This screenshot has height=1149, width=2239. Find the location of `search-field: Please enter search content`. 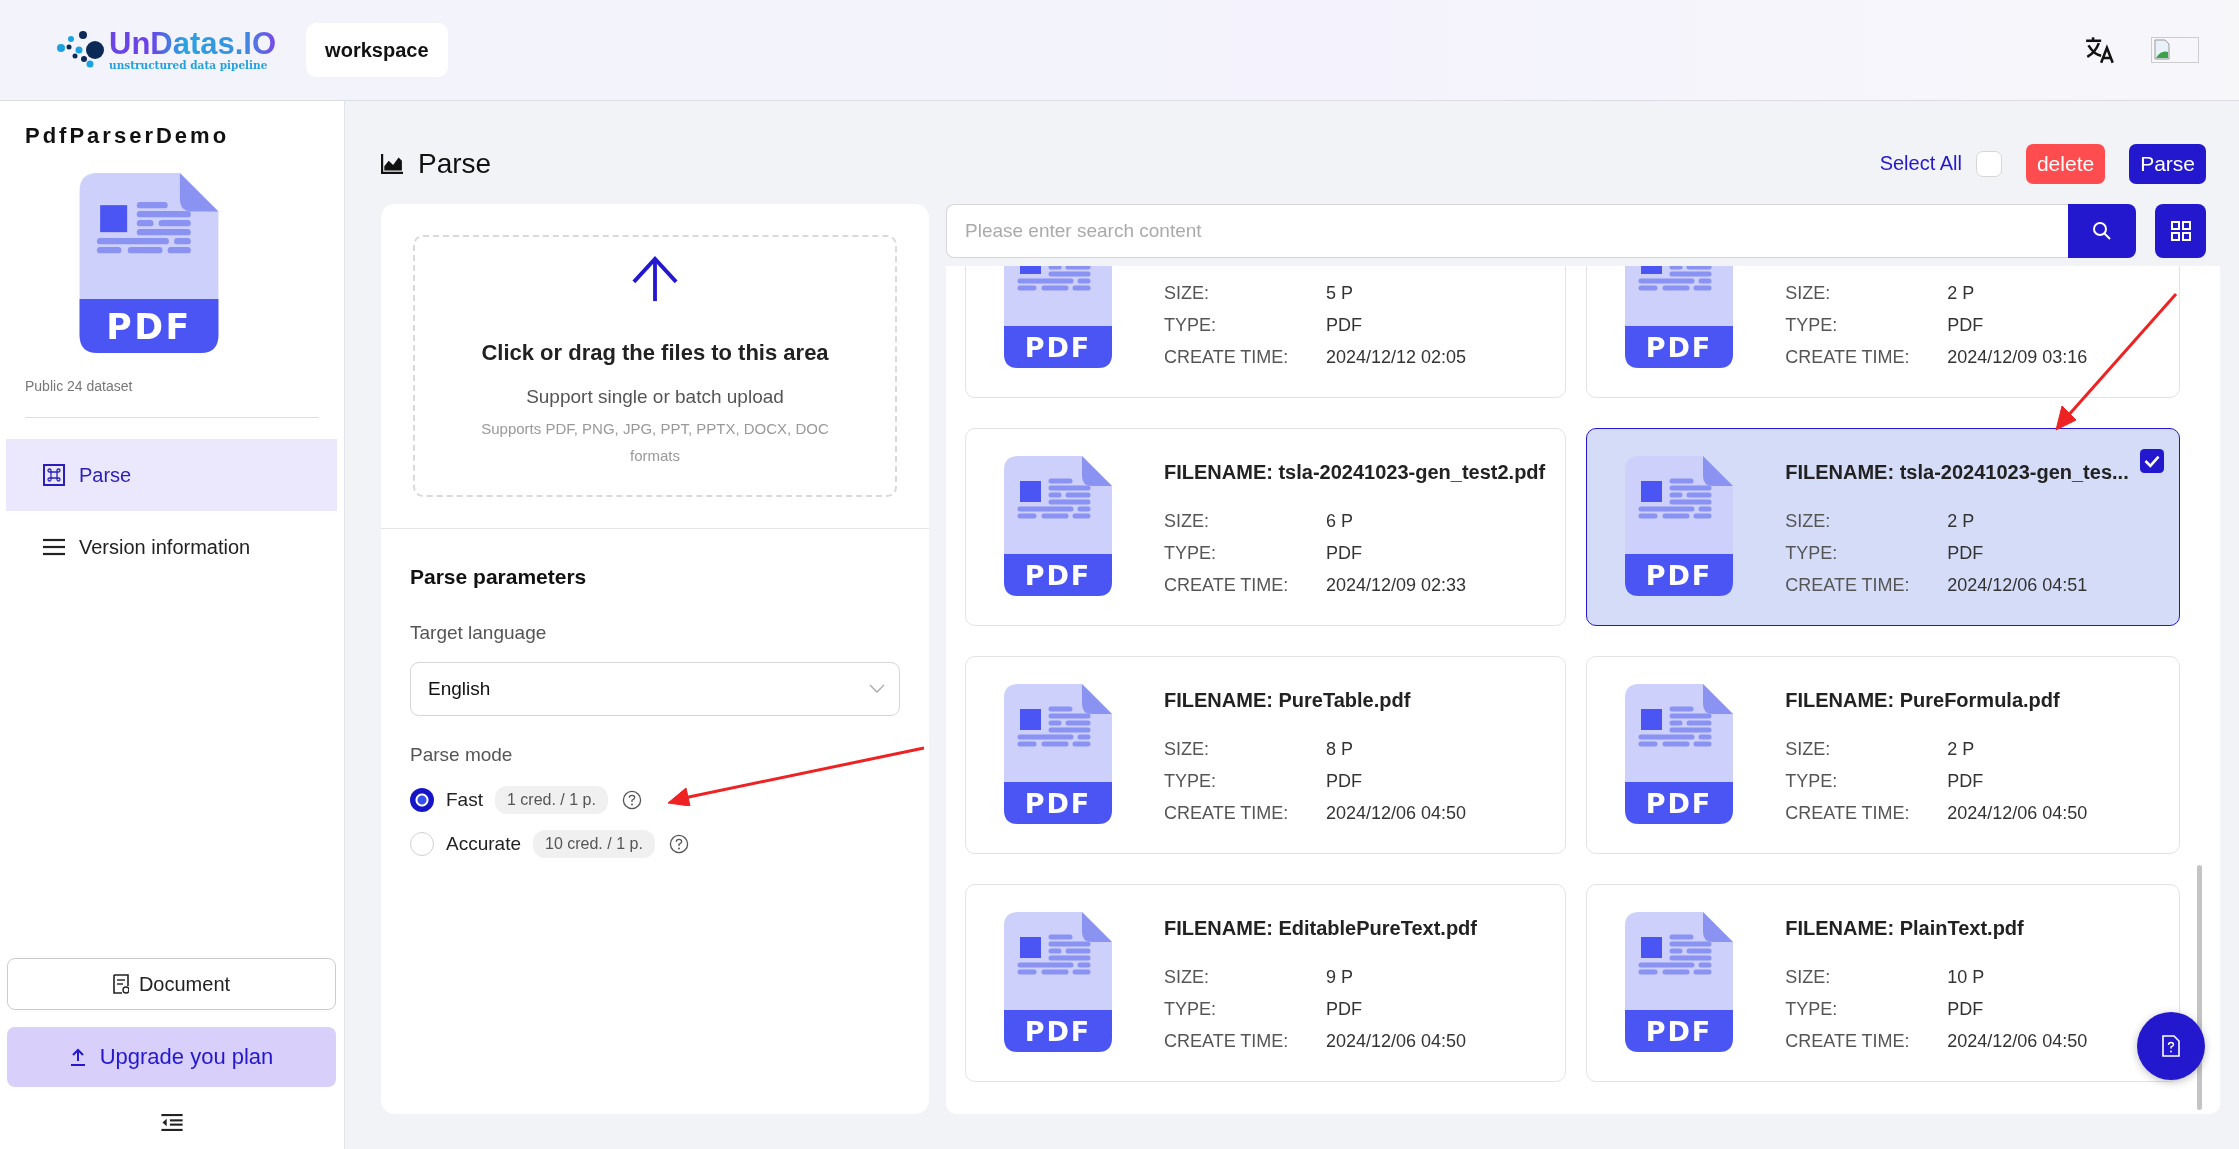

search-field: Please enter search content is located at coordinates (1507, 231).